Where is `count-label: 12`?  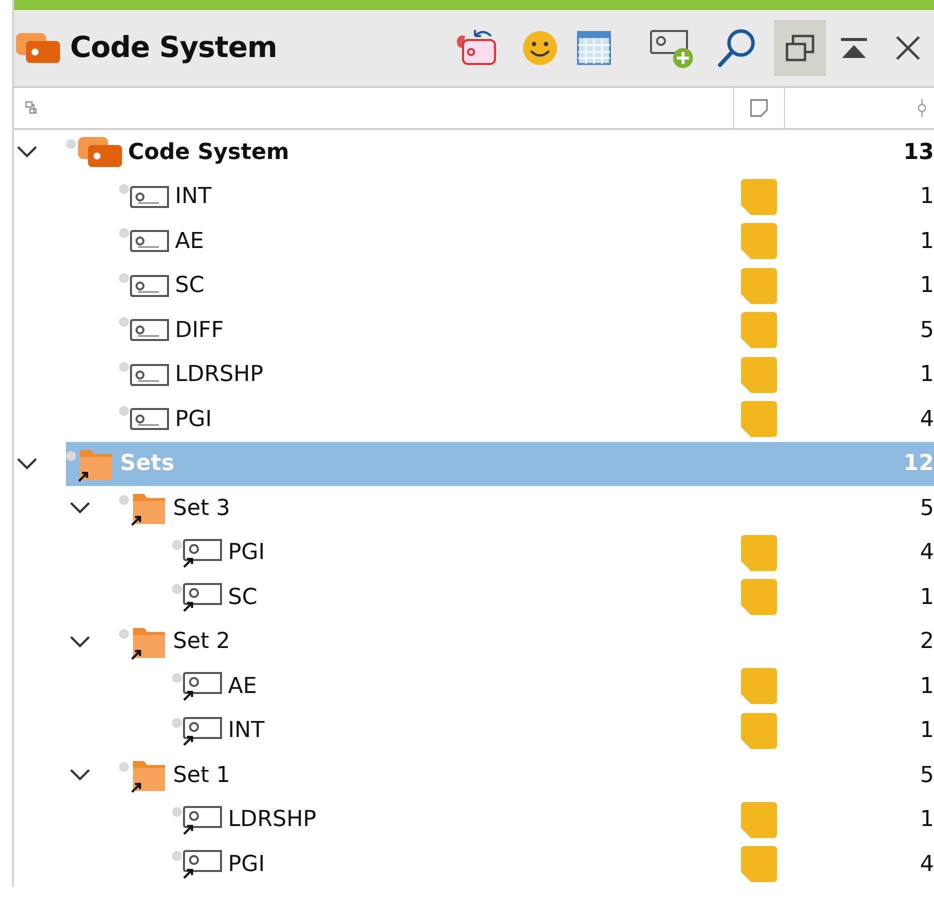
count-label: 12 is located at coordinates (918, 464).